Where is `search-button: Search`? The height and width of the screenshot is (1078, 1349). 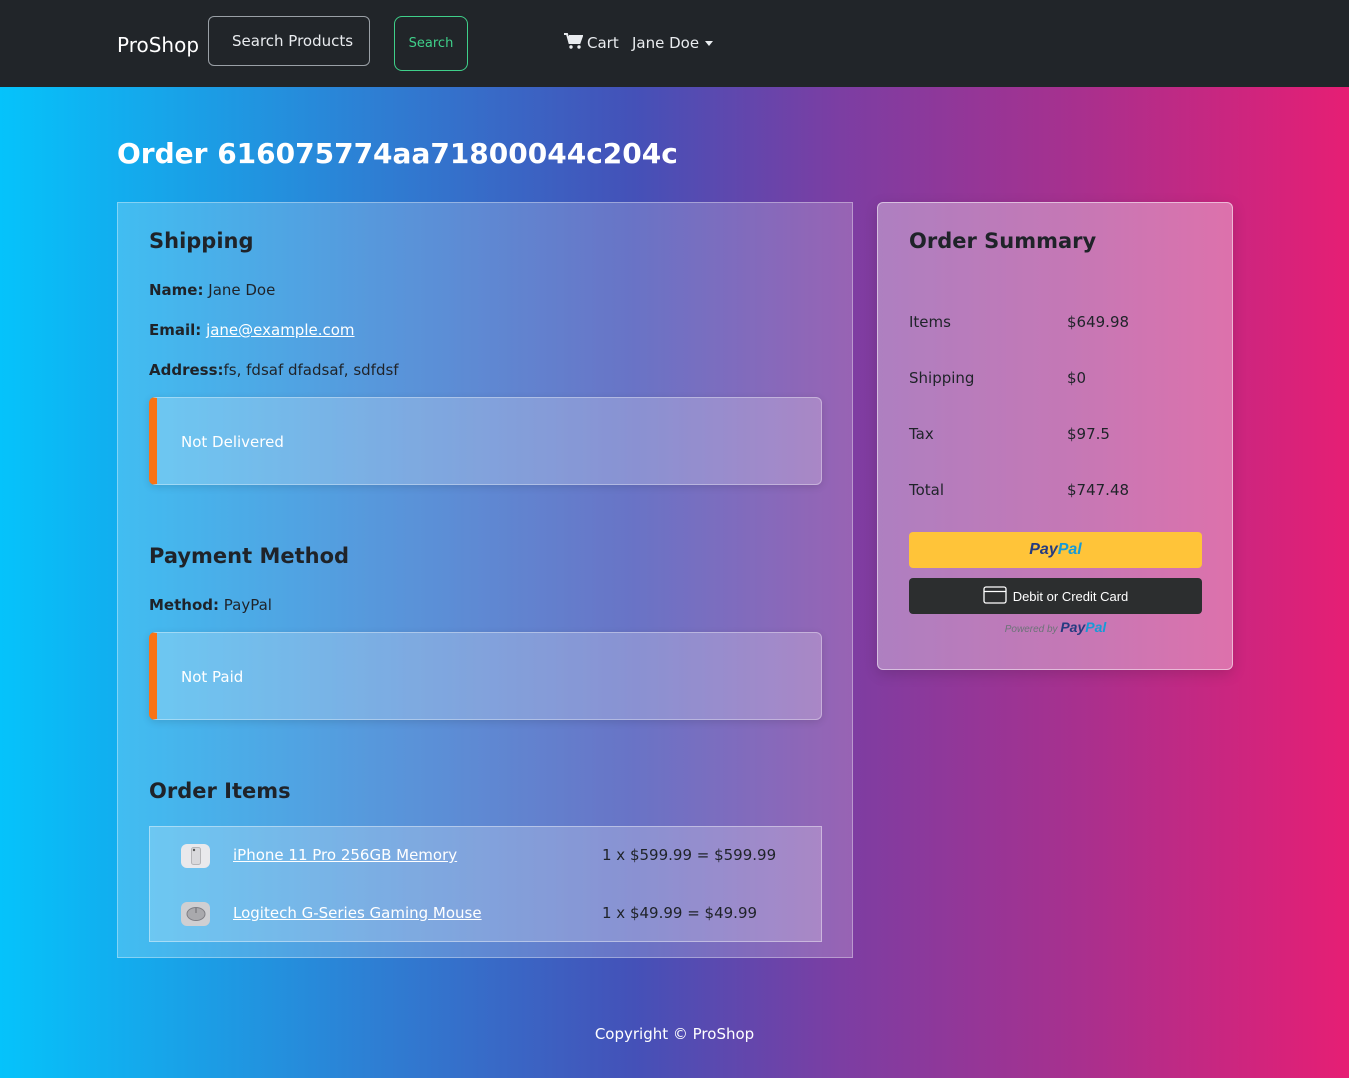
search-button: Search is located at coordinates (431, 43).